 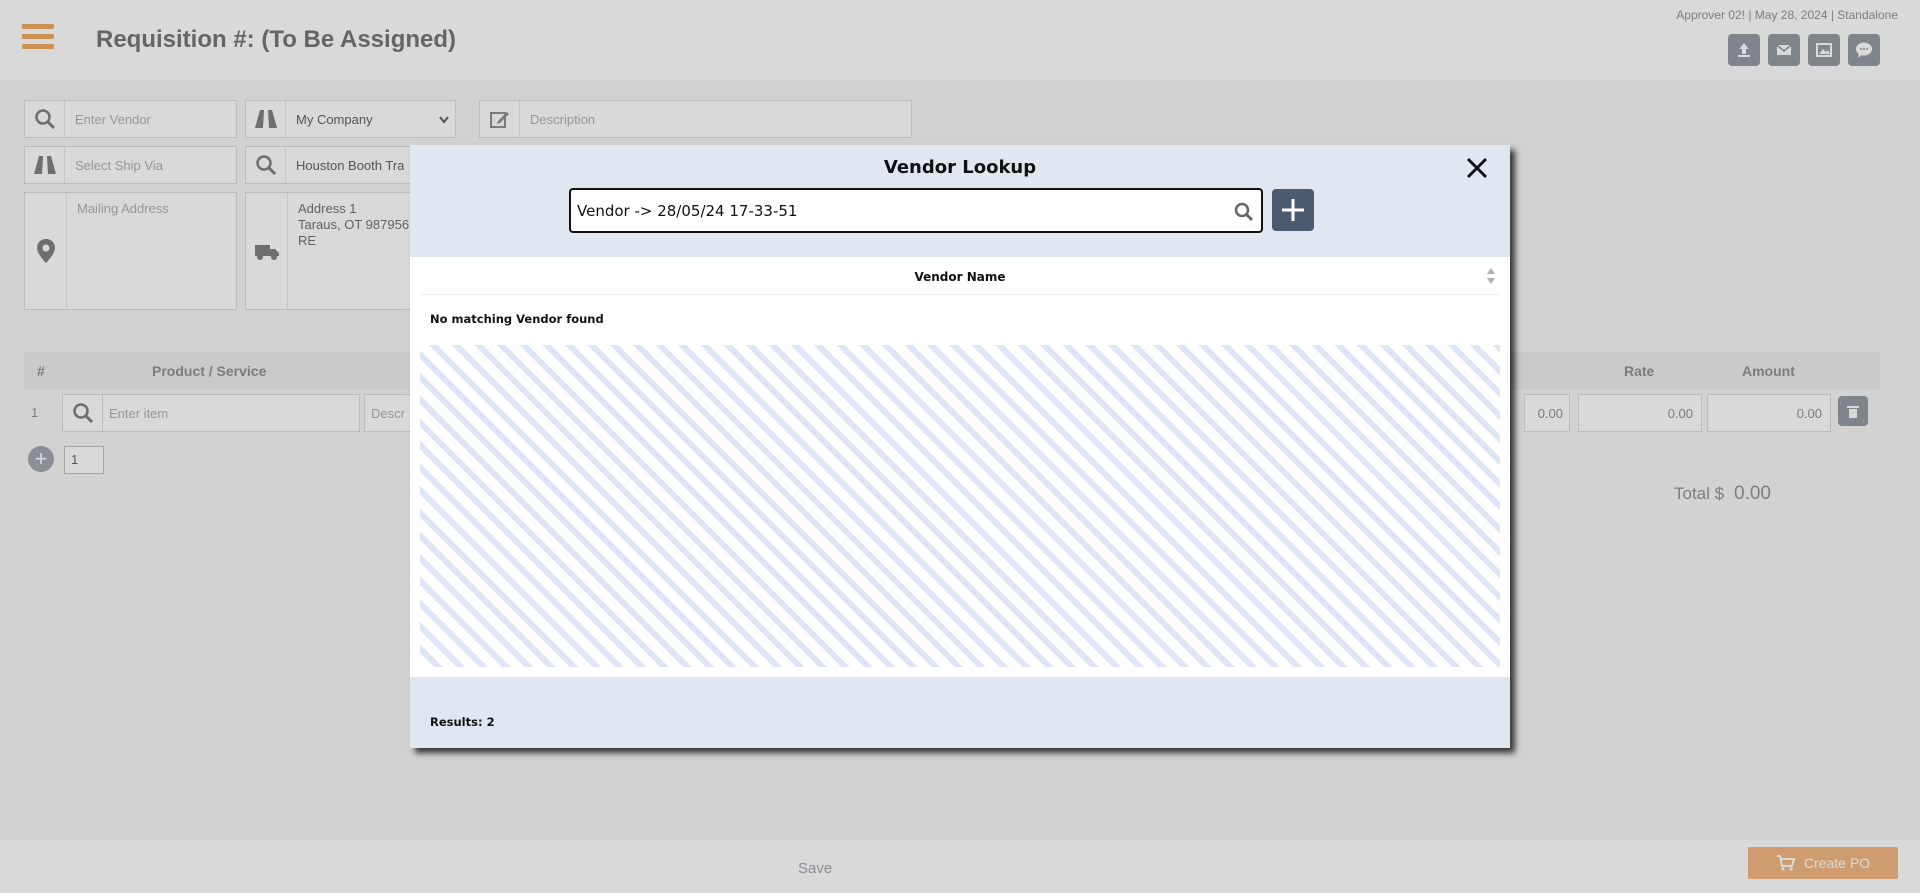 I want to click on search-icon, so click(x=1244, y=212).